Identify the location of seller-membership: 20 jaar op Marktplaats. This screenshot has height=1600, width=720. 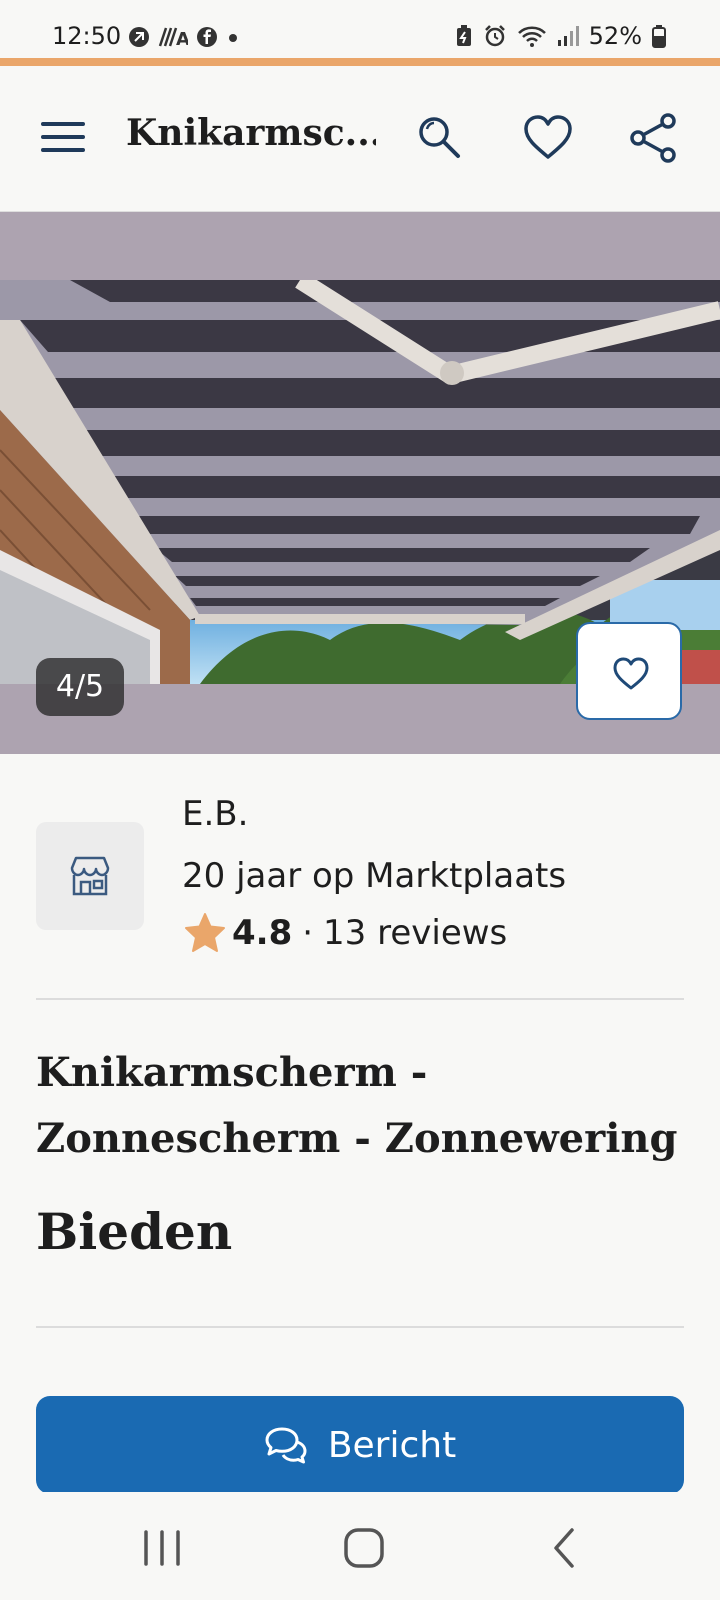
(374, 876).